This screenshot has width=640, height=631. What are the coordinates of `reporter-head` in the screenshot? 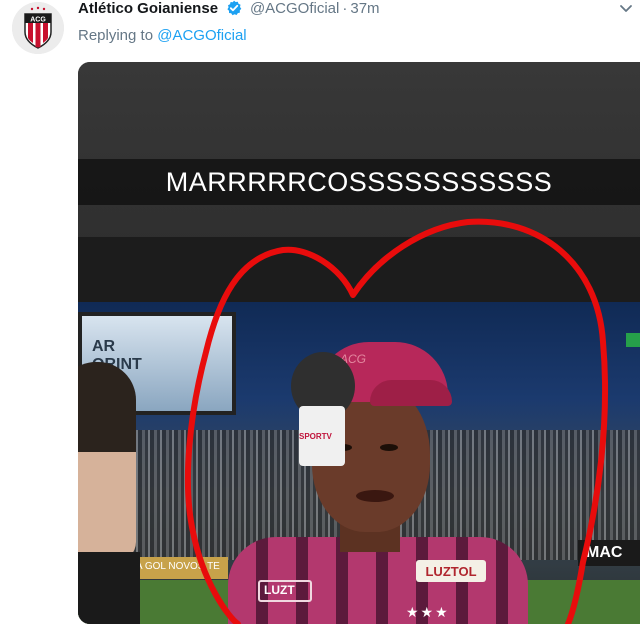 It's located at (107, 462).